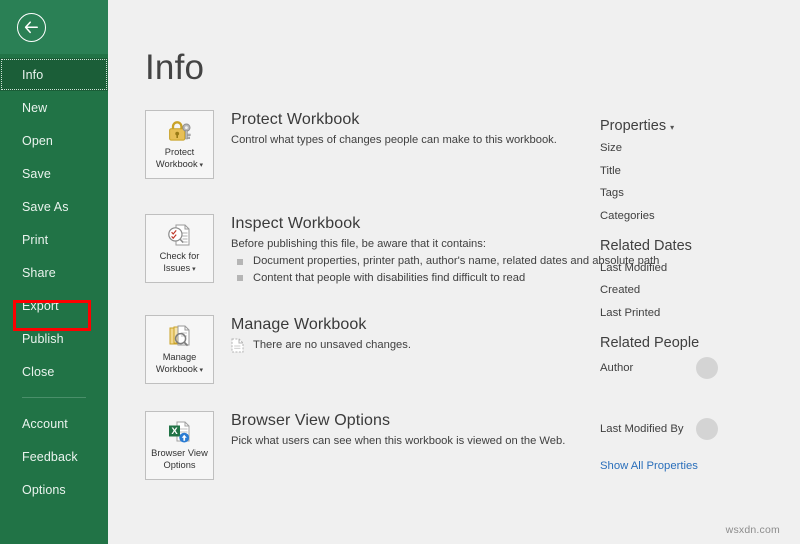  Describe the element at coordinates (646, 245) in the screenshot. I see `related-dates-heading-label: Related Dates` at that location.